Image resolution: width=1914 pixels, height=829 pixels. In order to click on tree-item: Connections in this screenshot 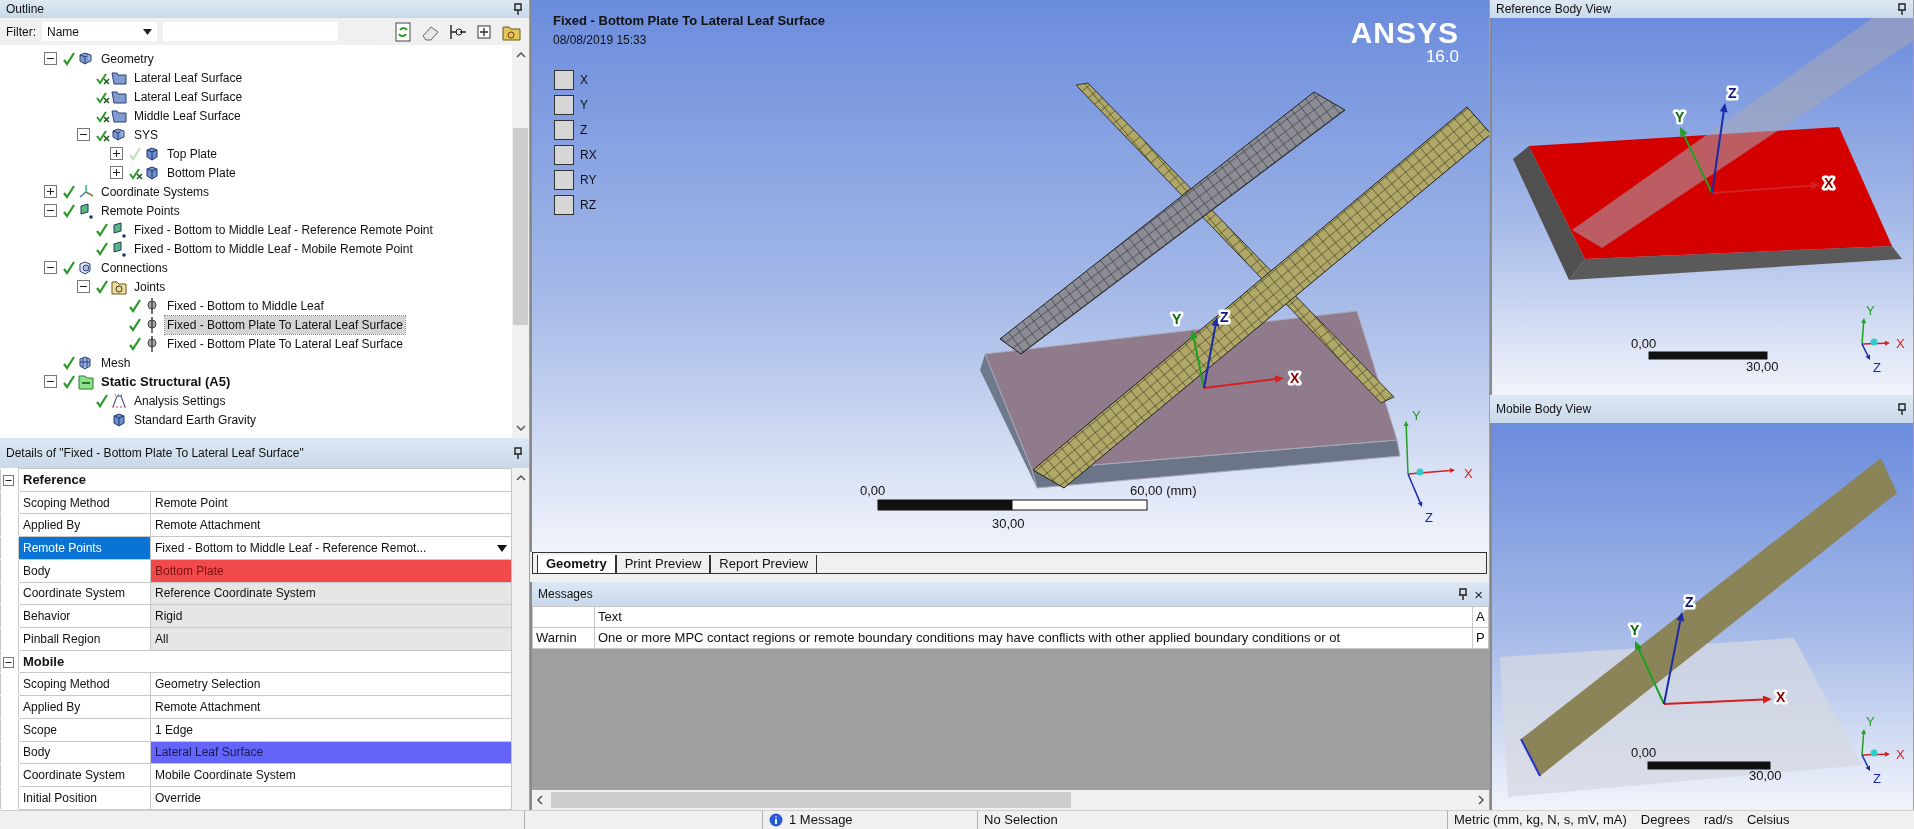, I will do `click(134, 267)`.